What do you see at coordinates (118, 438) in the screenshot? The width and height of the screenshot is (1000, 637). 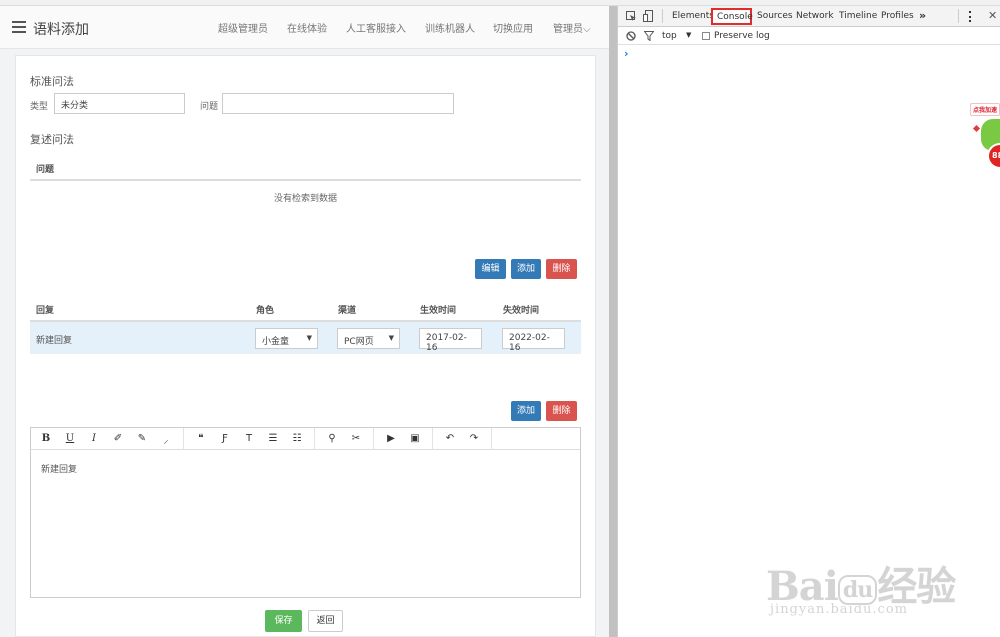 I see `eraser-icon: ✐` at bounding box center [118, 438].